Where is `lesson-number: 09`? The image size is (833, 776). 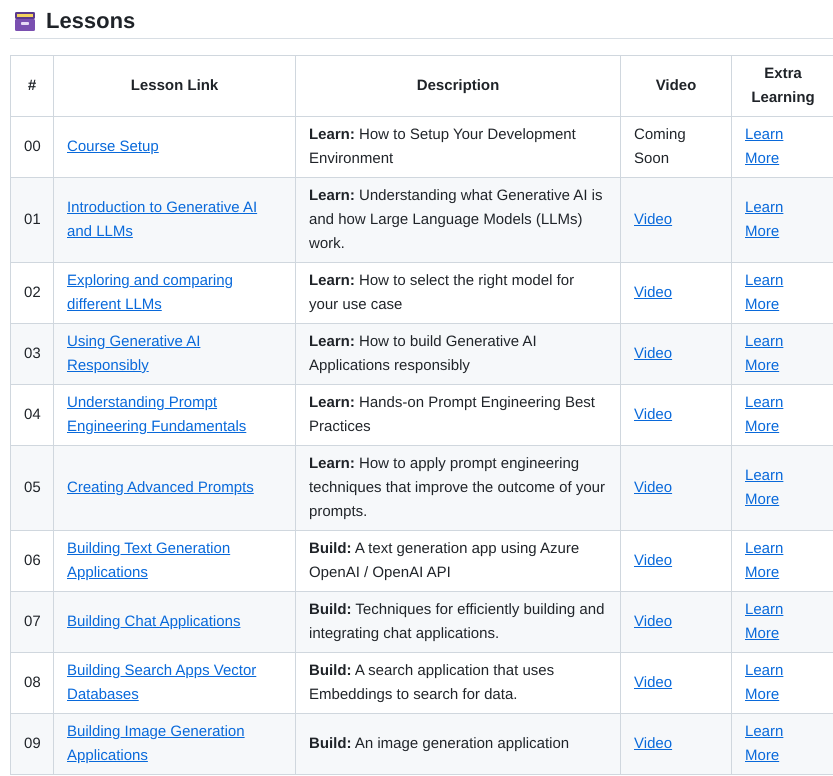
lesson-number: 09 is located at coordinates (32, 744).